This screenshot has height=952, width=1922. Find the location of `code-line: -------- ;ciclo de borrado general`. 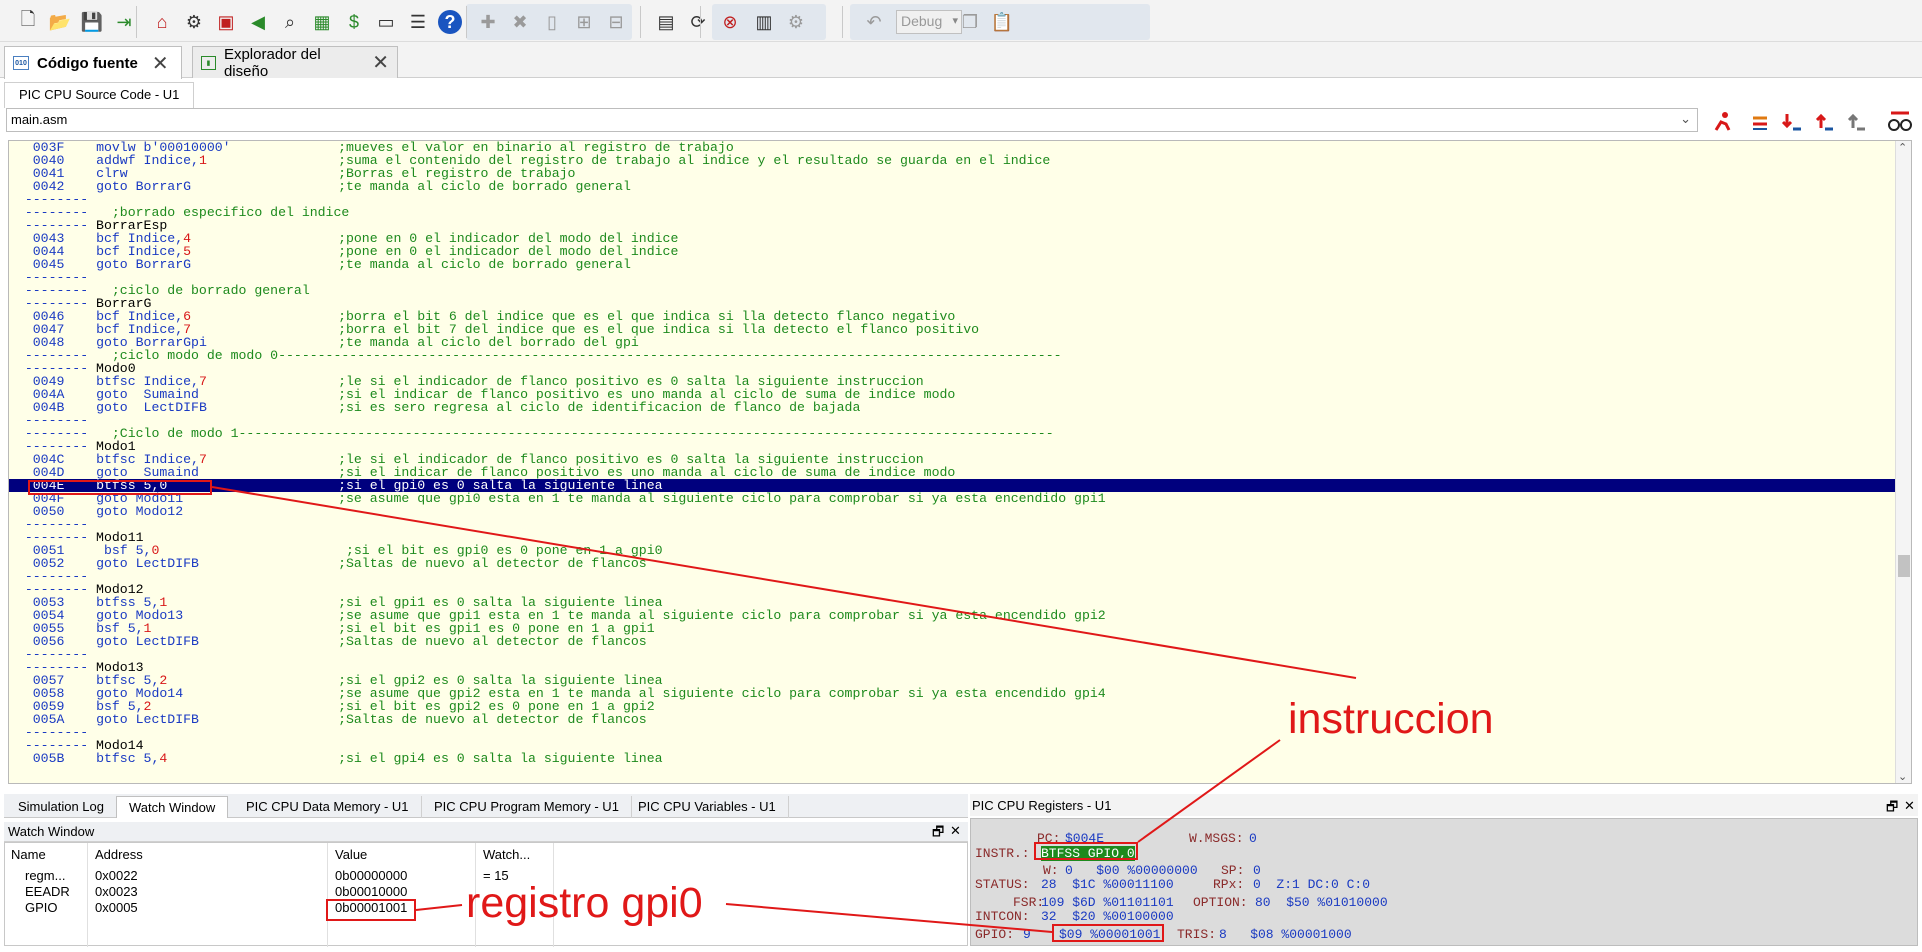

code-line: -------- ;ciclo de borrado general is located at coordinates (952, 290).